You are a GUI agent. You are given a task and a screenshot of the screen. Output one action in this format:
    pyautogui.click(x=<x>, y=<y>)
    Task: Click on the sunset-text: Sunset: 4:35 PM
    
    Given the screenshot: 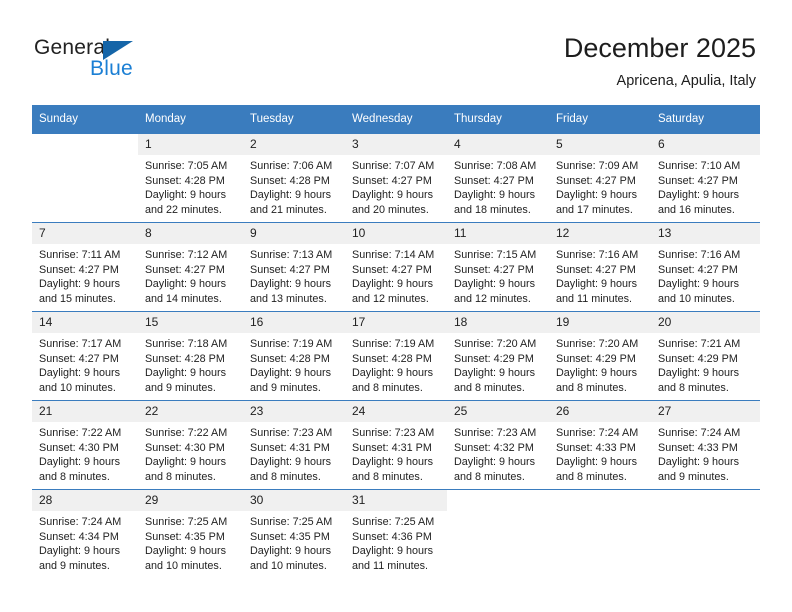 What is the action you would take?
    pyautogui.click(x=185, y=536)
    